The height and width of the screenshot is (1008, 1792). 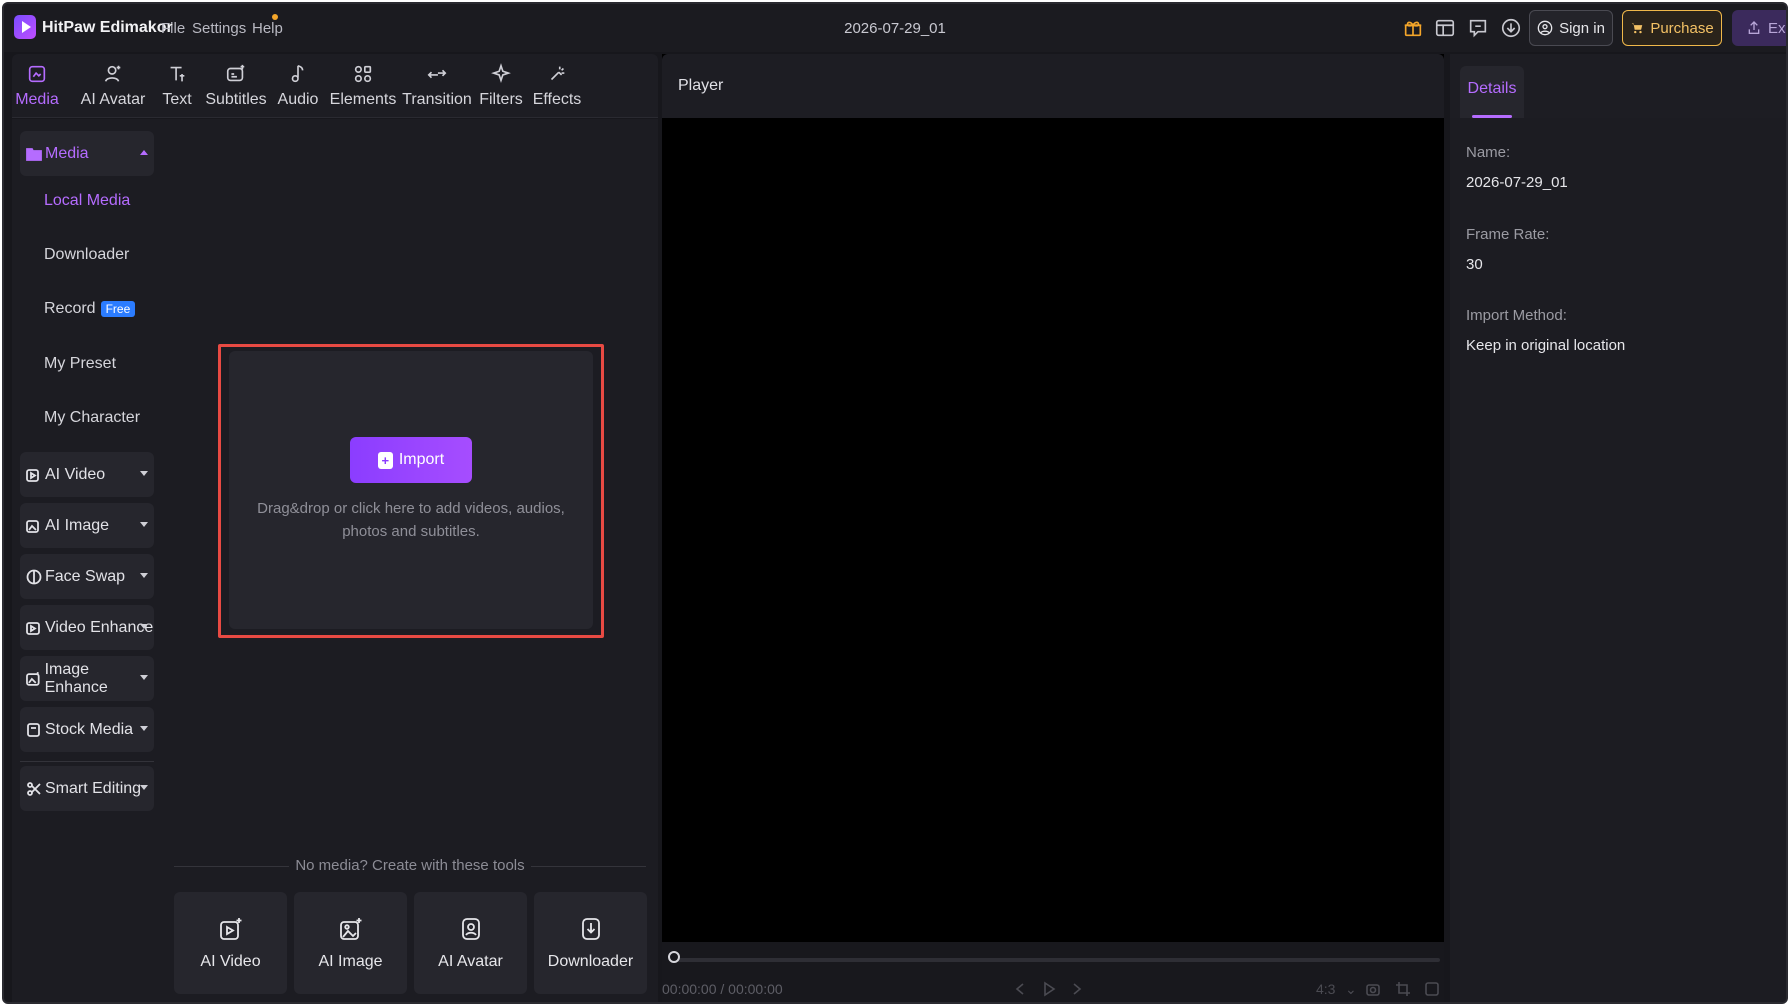 I want to click on play-icon, so click(x=1049, y=990).